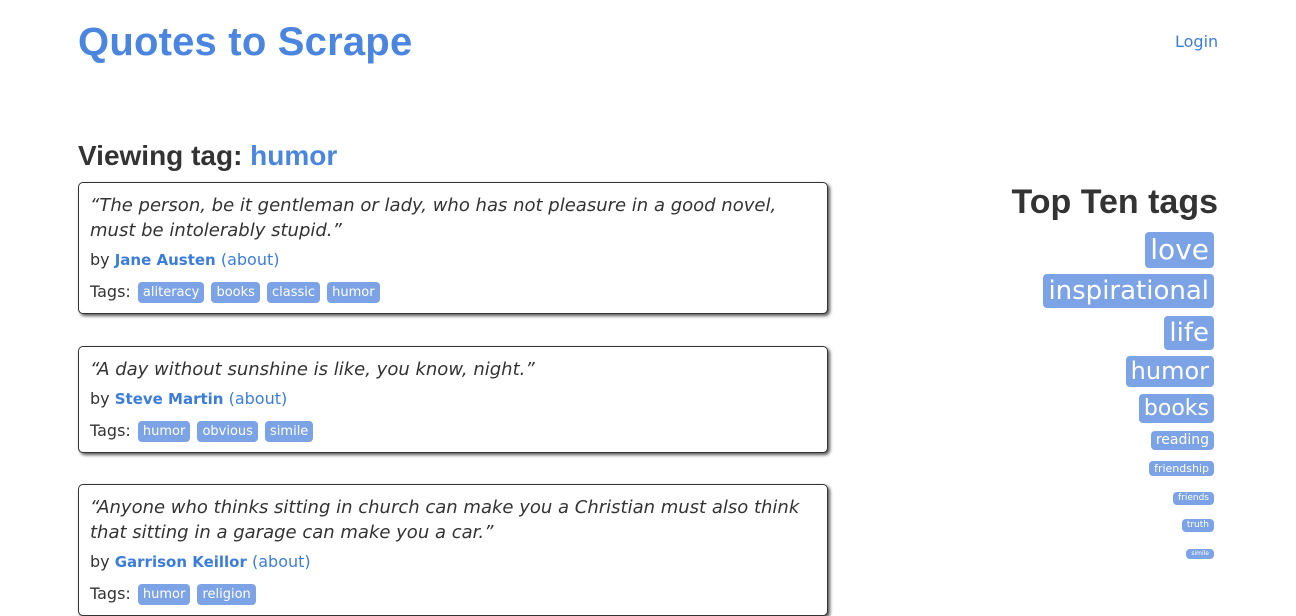  I want to click on viewing-tag-prefix: Viewing tag:, so click(160, 155).